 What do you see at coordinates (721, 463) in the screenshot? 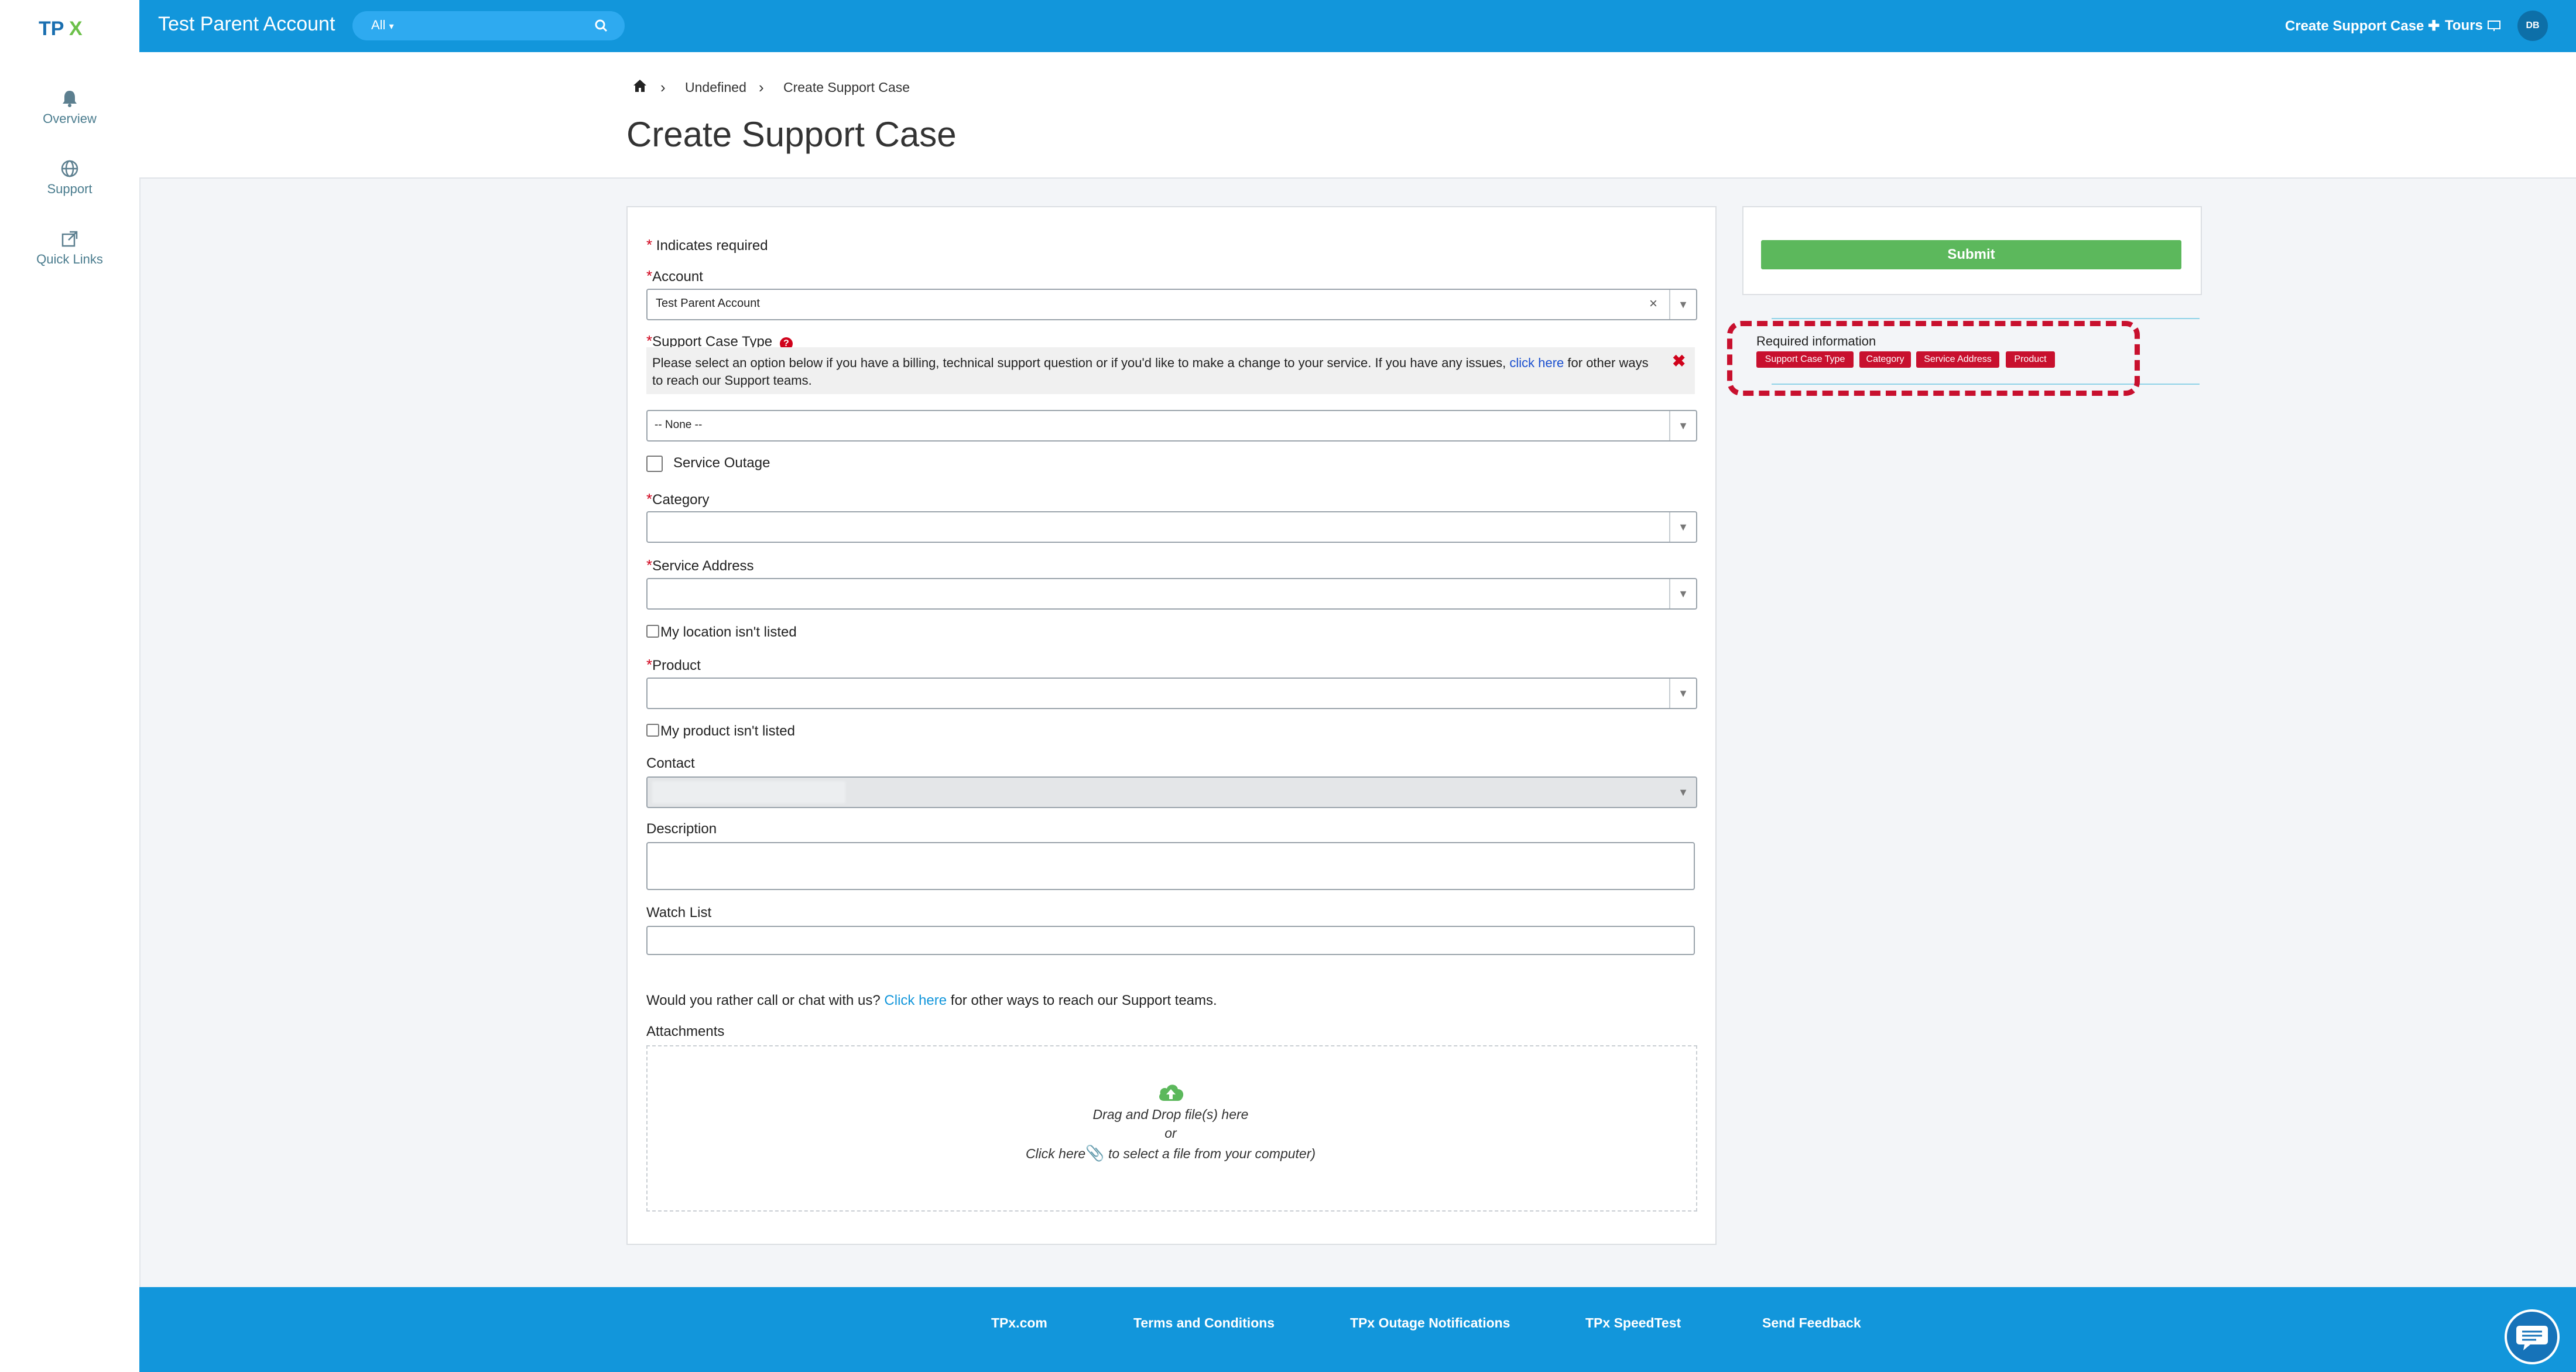
I see `service-outage-label: Service Outage` at bounding box center [721, 463].